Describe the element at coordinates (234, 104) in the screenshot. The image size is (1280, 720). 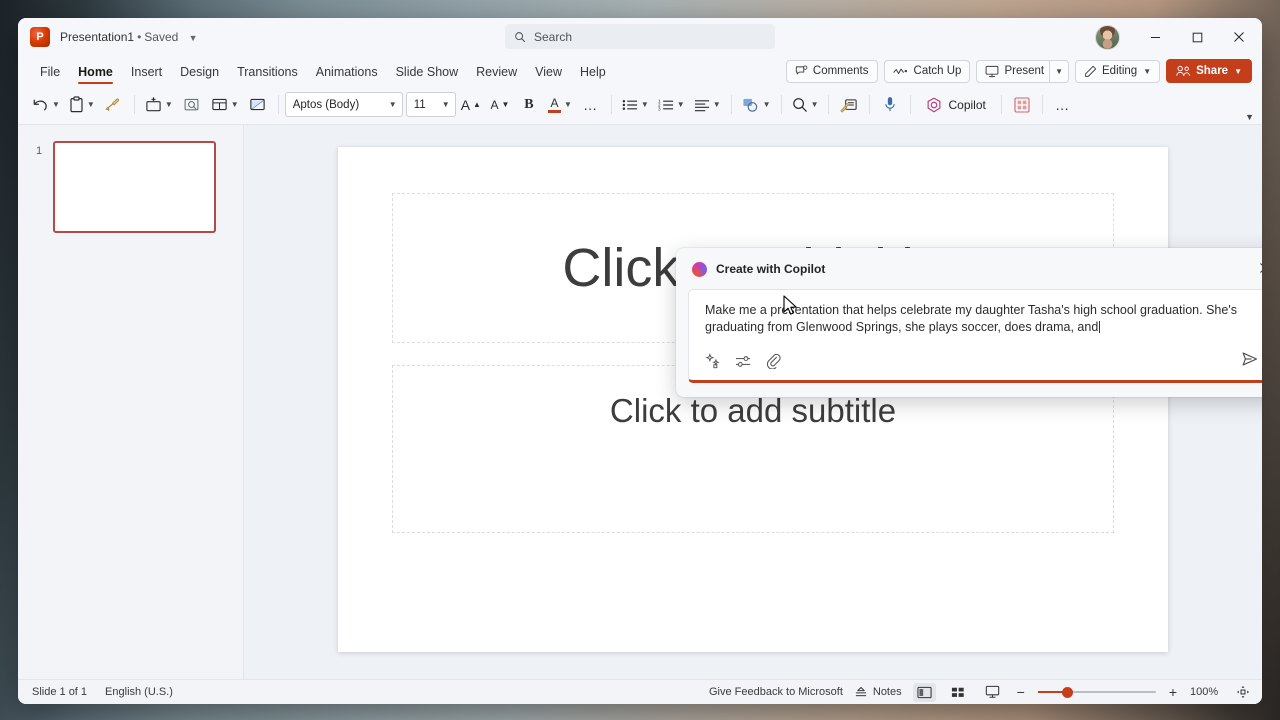
I see `slide-layout-chevron-down-icon: ▼` at that location.